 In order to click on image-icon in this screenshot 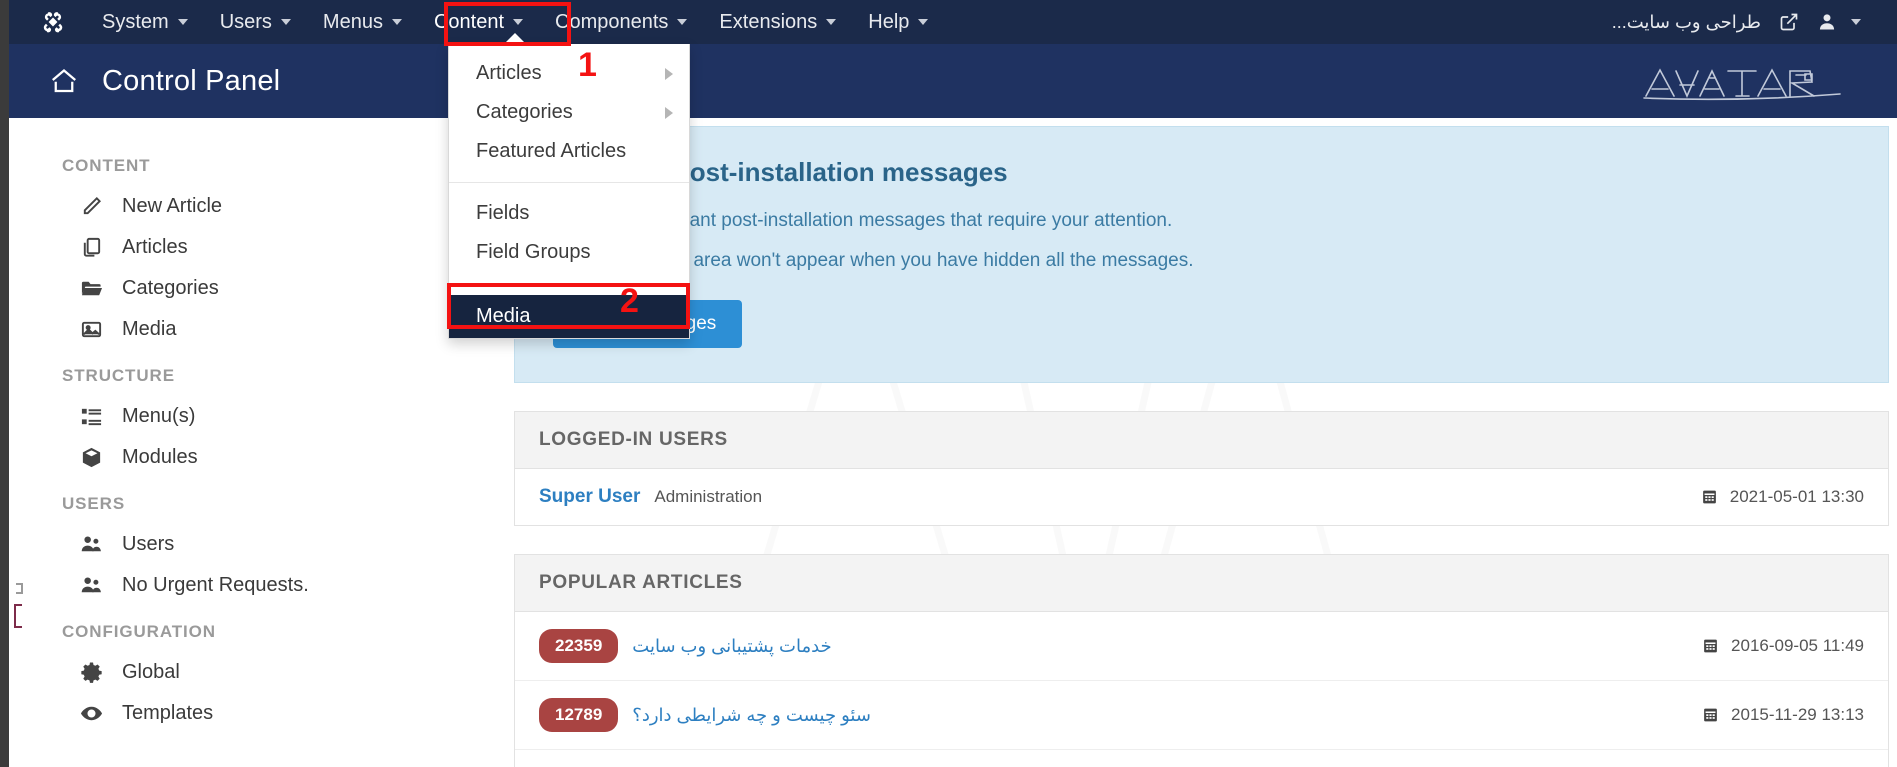, I will do `click(91, 329)`.